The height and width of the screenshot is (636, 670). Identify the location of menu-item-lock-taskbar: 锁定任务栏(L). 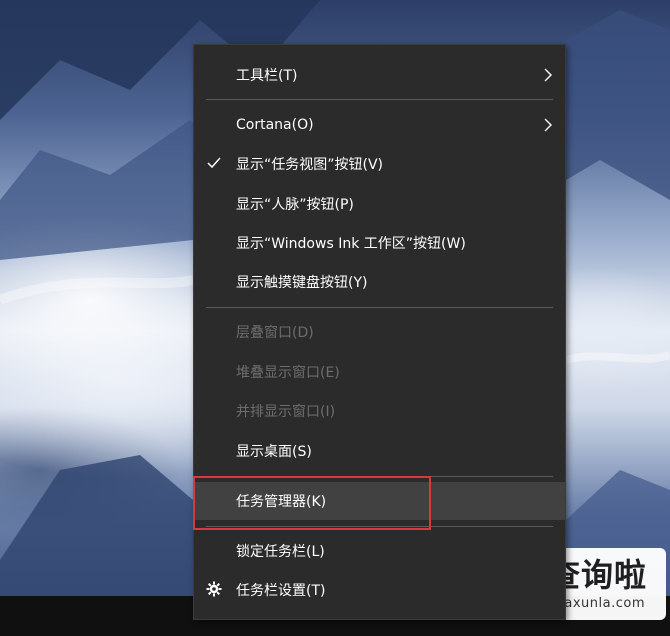
(379, 551).